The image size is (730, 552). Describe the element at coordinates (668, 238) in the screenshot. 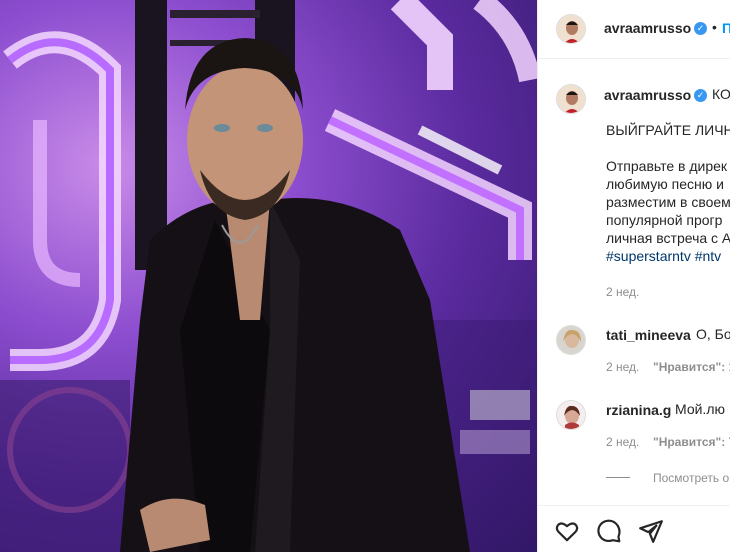

I see `caption-line: личная встреча с А` at that location.